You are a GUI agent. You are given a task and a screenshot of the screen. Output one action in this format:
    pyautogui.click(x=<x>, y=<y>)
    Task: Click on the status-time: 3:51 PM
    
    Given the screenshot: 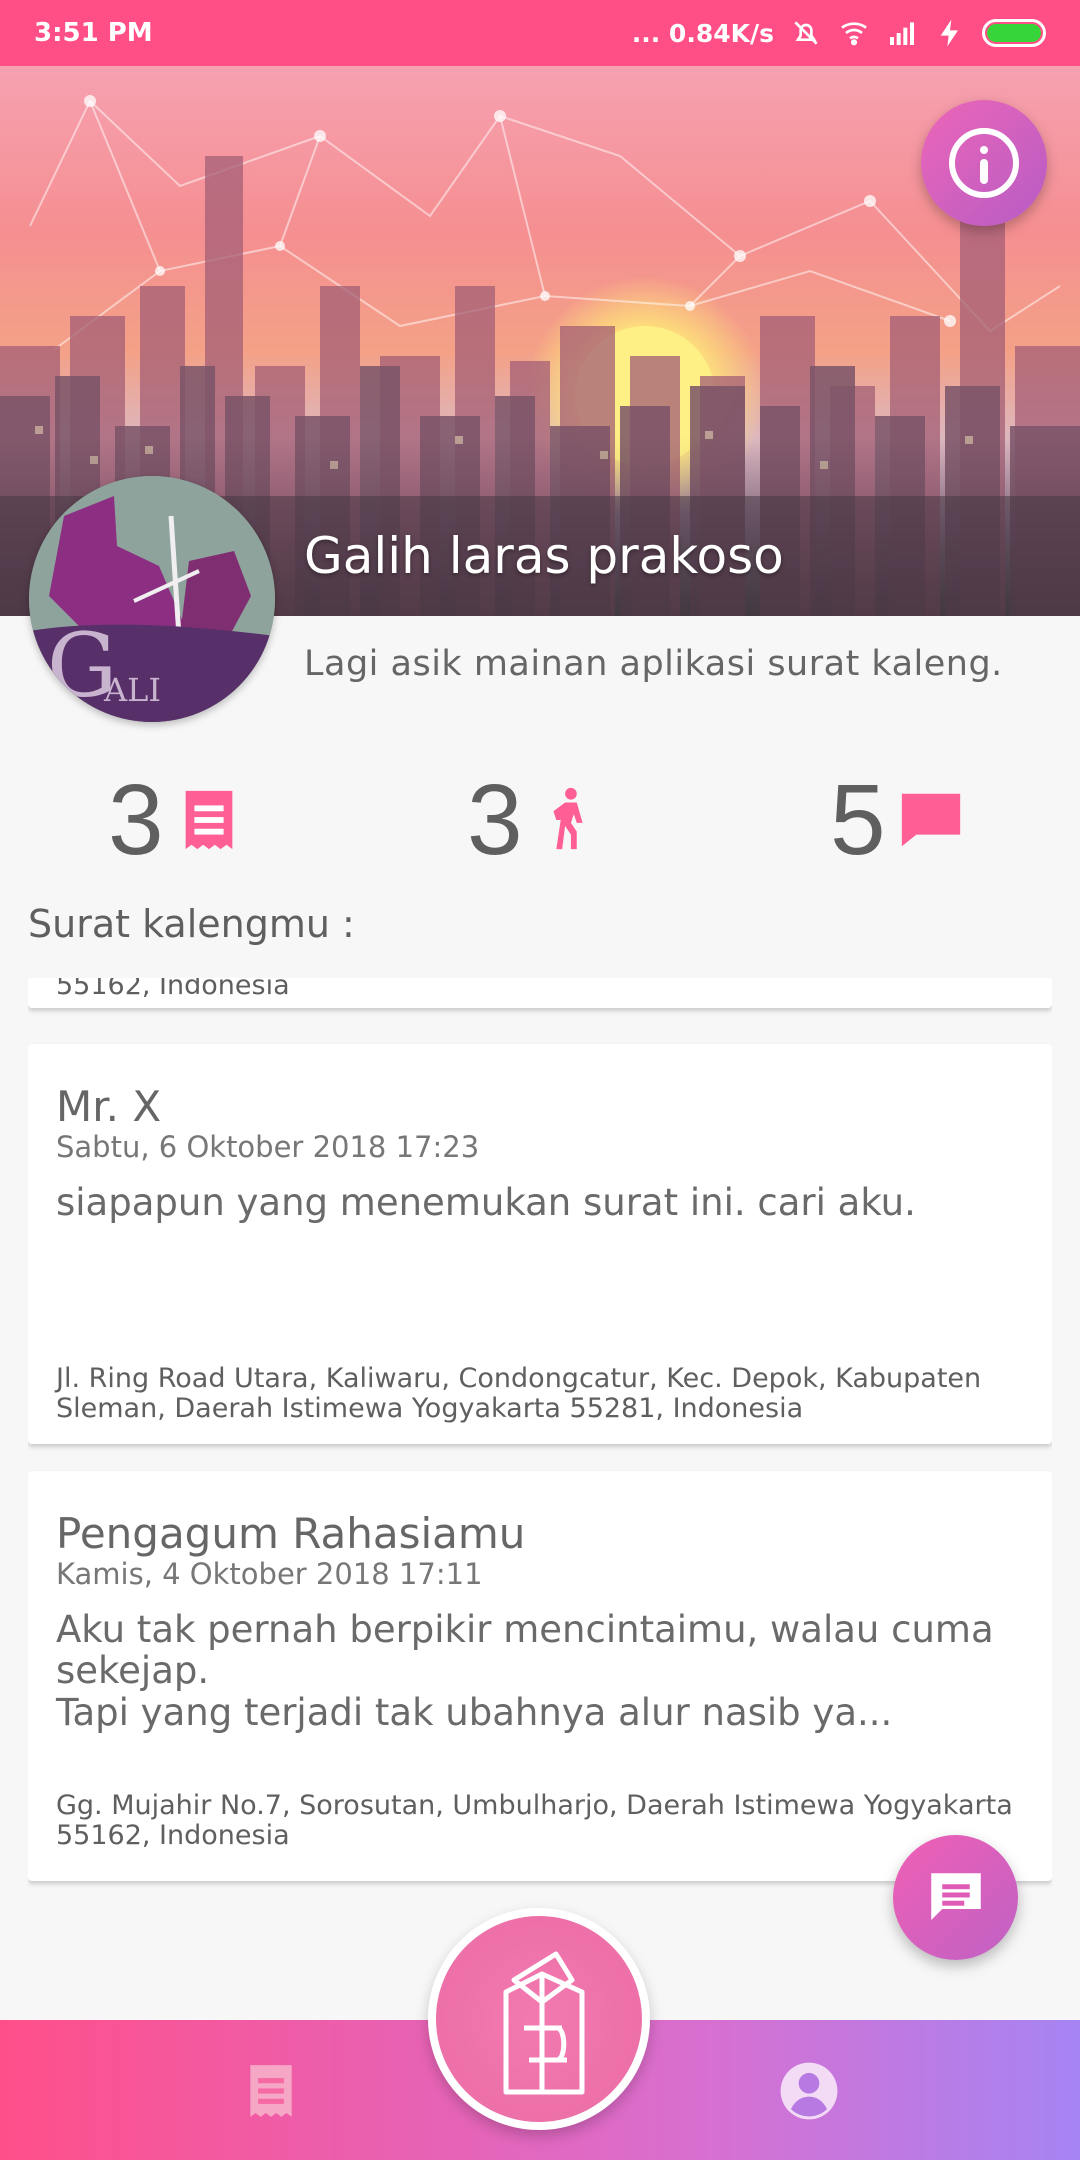 What is the action you would take?
    pyautogui.click(x=93, y=33)
    